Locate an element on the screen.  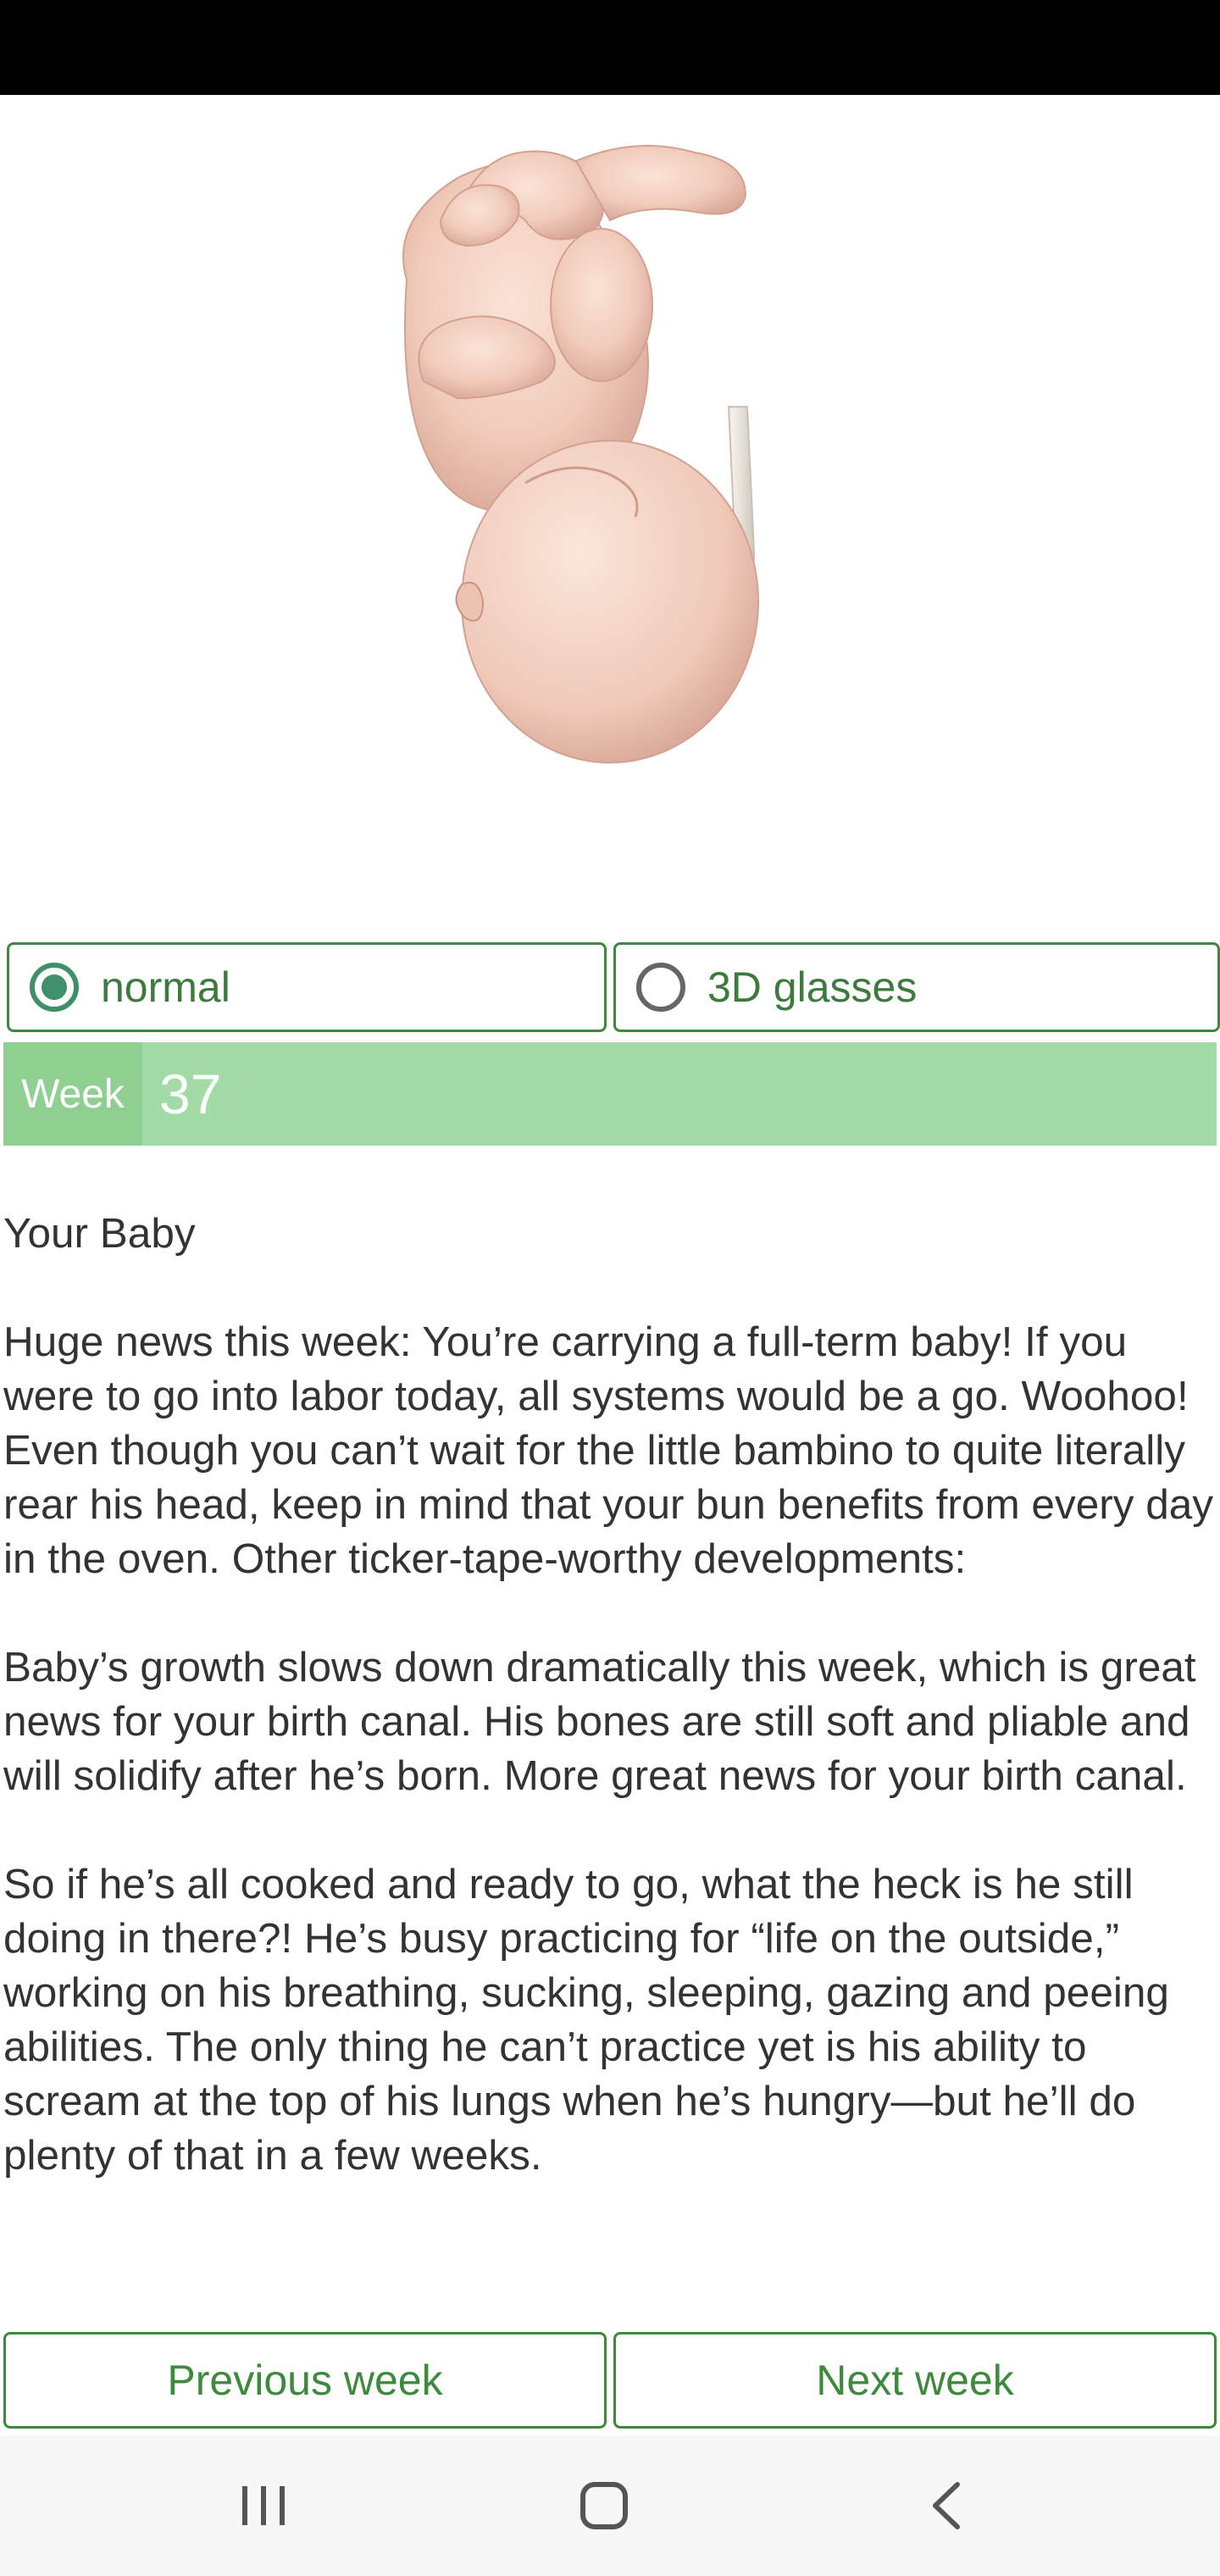
system-navigation-bar is located at coordinates (610, 2505).